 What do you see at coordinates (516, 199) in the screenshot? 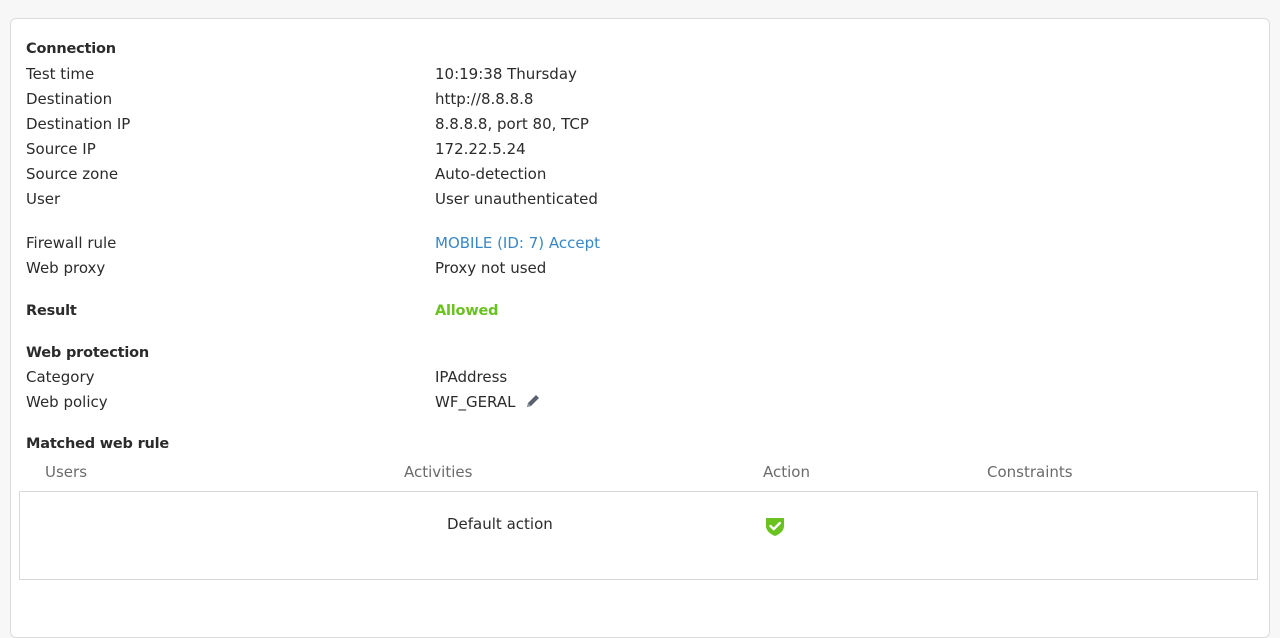
I see `user-value: User unauthenticated` at bounding box center [516, 199].